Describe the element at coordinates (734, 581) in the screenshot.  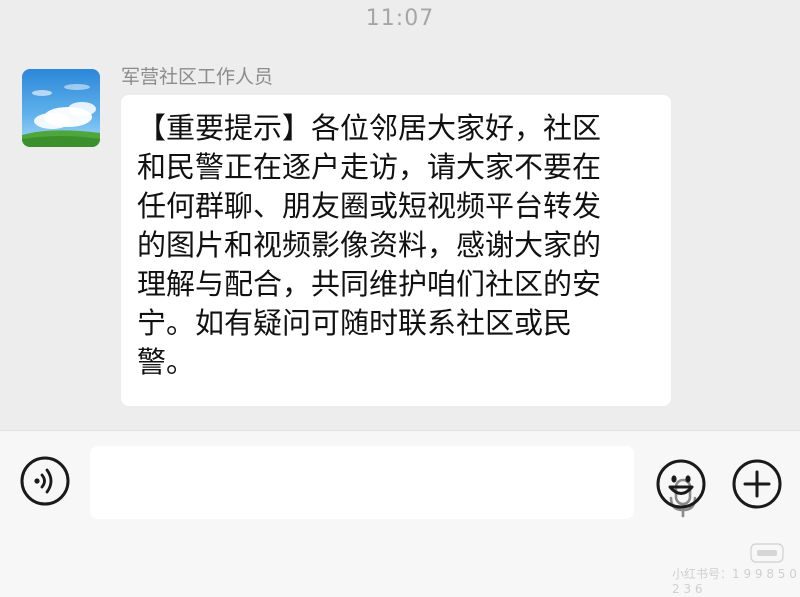
I see `watermark-text: 小红书号：1 9 9 8 5 0 2 3 6` at that location.